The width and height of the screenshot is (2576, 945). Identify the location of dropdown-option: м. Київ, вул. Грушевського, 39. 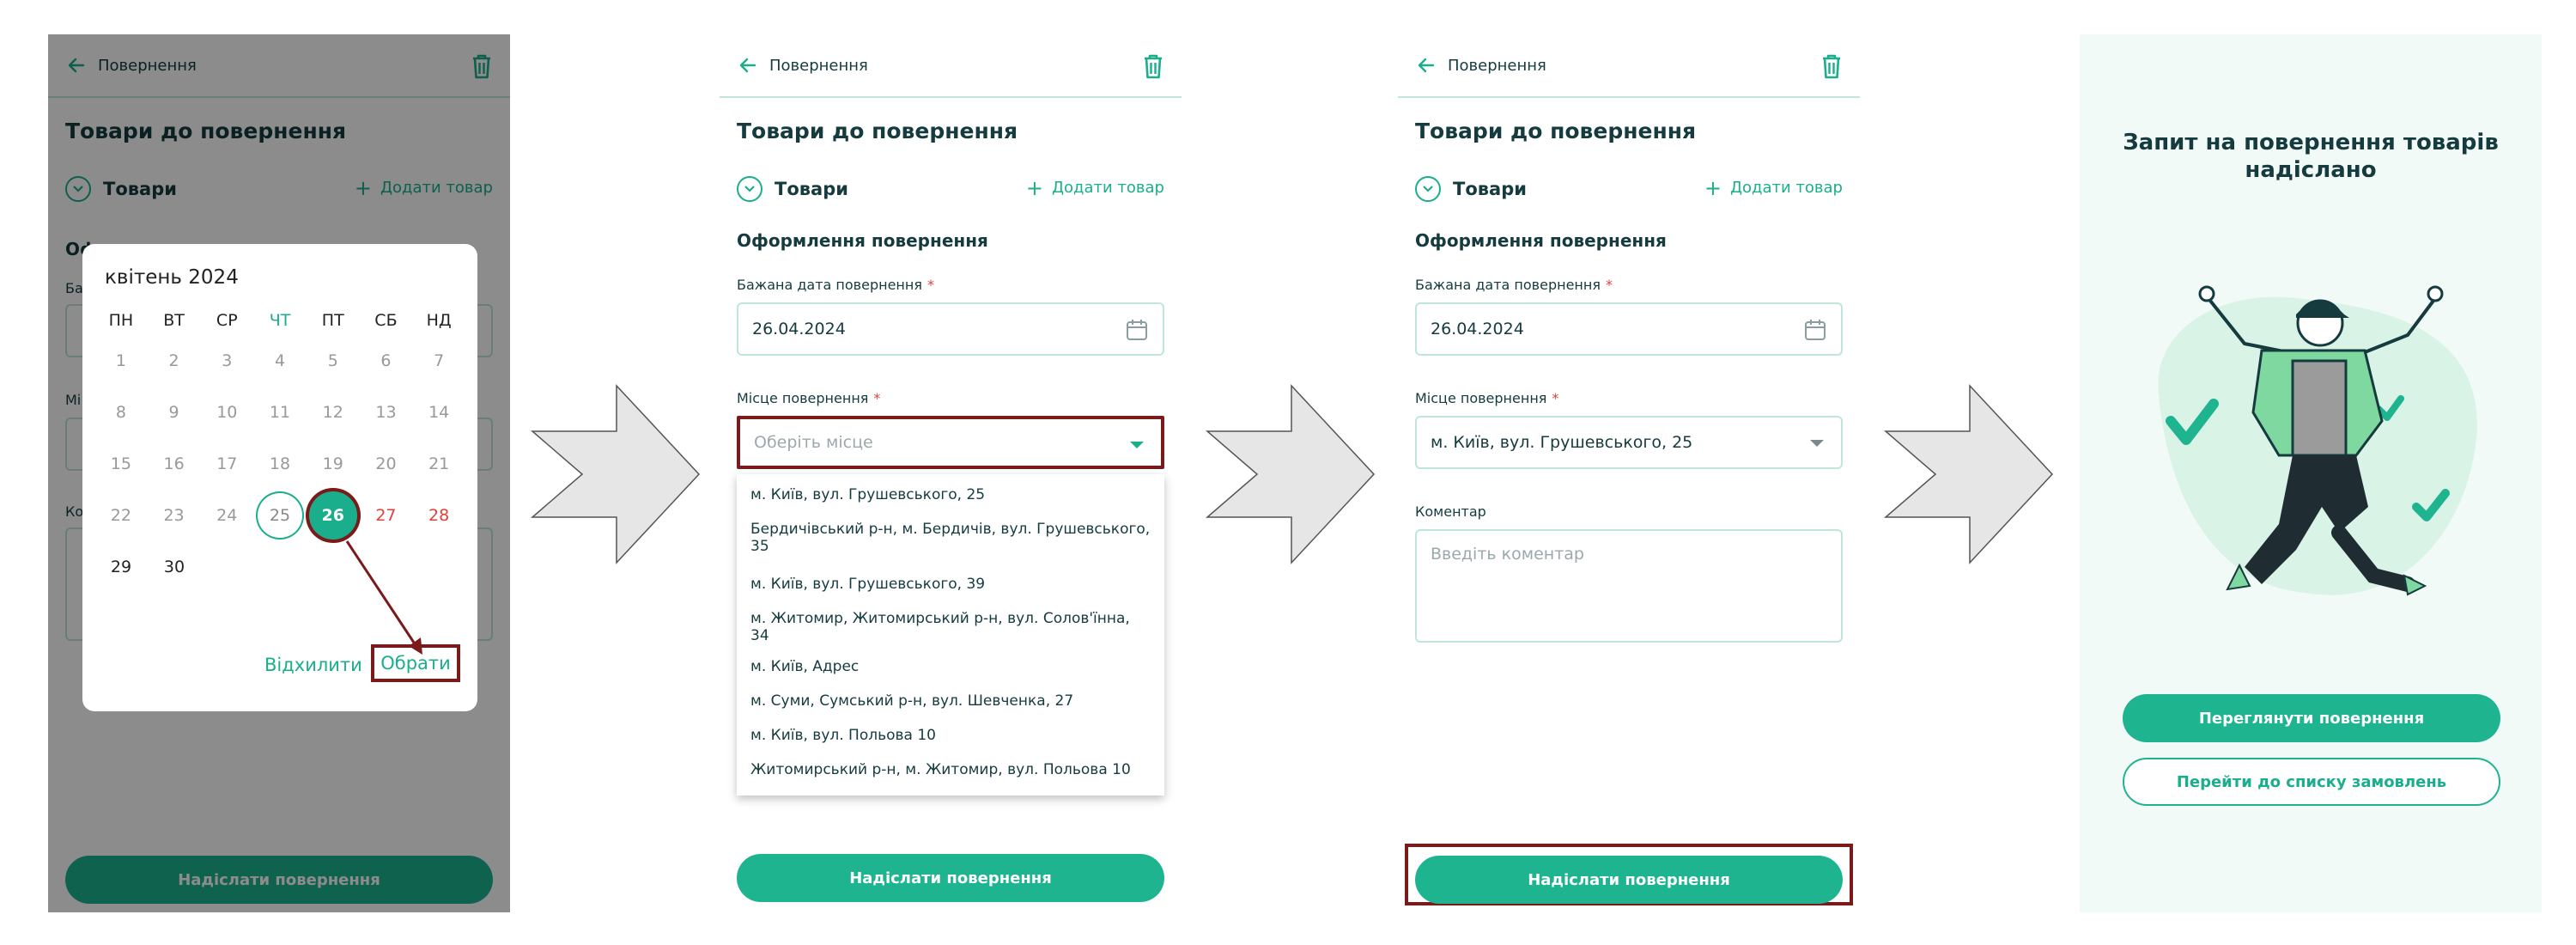
(951, 586).